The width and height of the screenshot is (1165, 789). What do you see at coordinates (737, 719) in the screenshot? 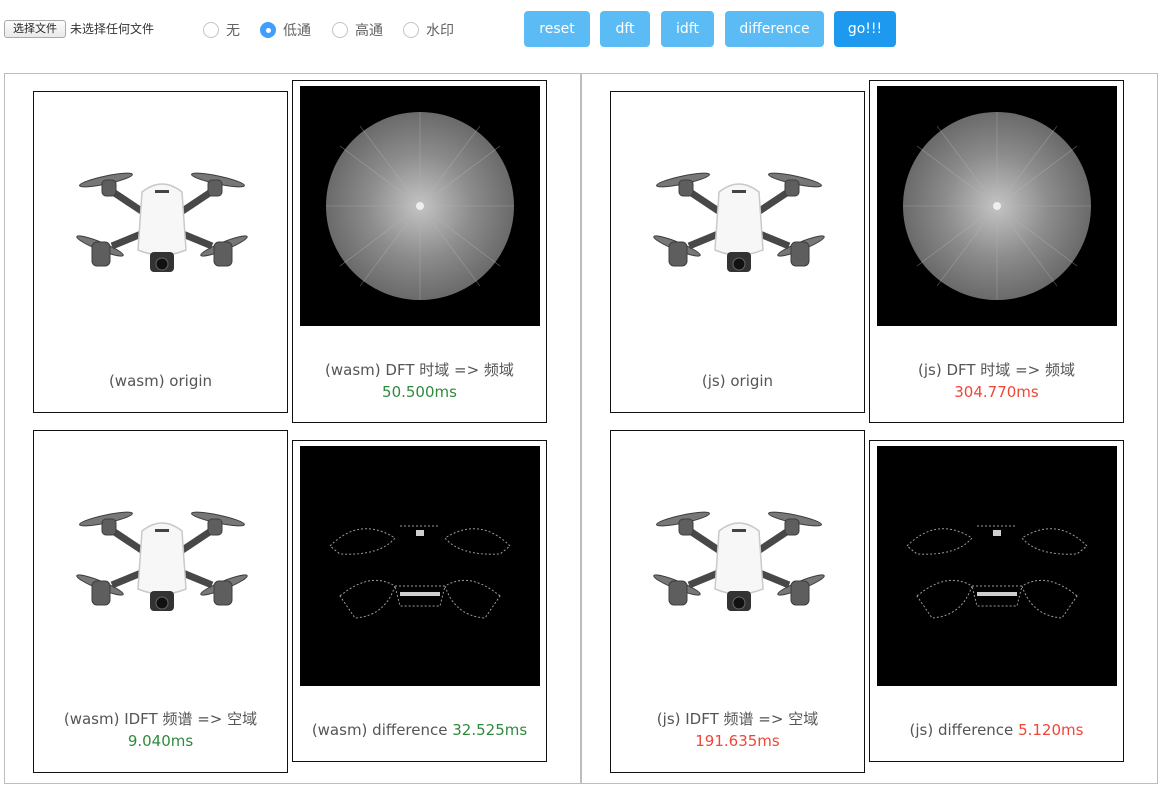
I see `card-caption: (js) IDFT 频谱 => 空域` at bounding box center [737, 719].